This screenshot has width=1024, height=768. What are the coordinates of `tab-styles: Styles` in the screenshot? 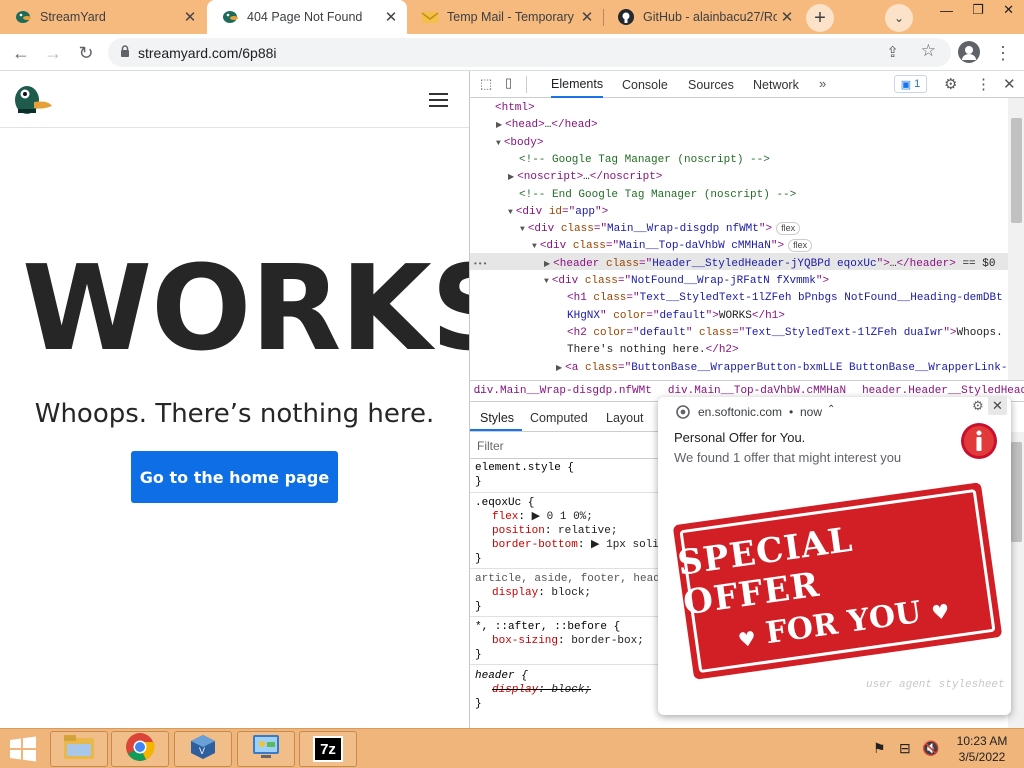 It's located at (497, 418).